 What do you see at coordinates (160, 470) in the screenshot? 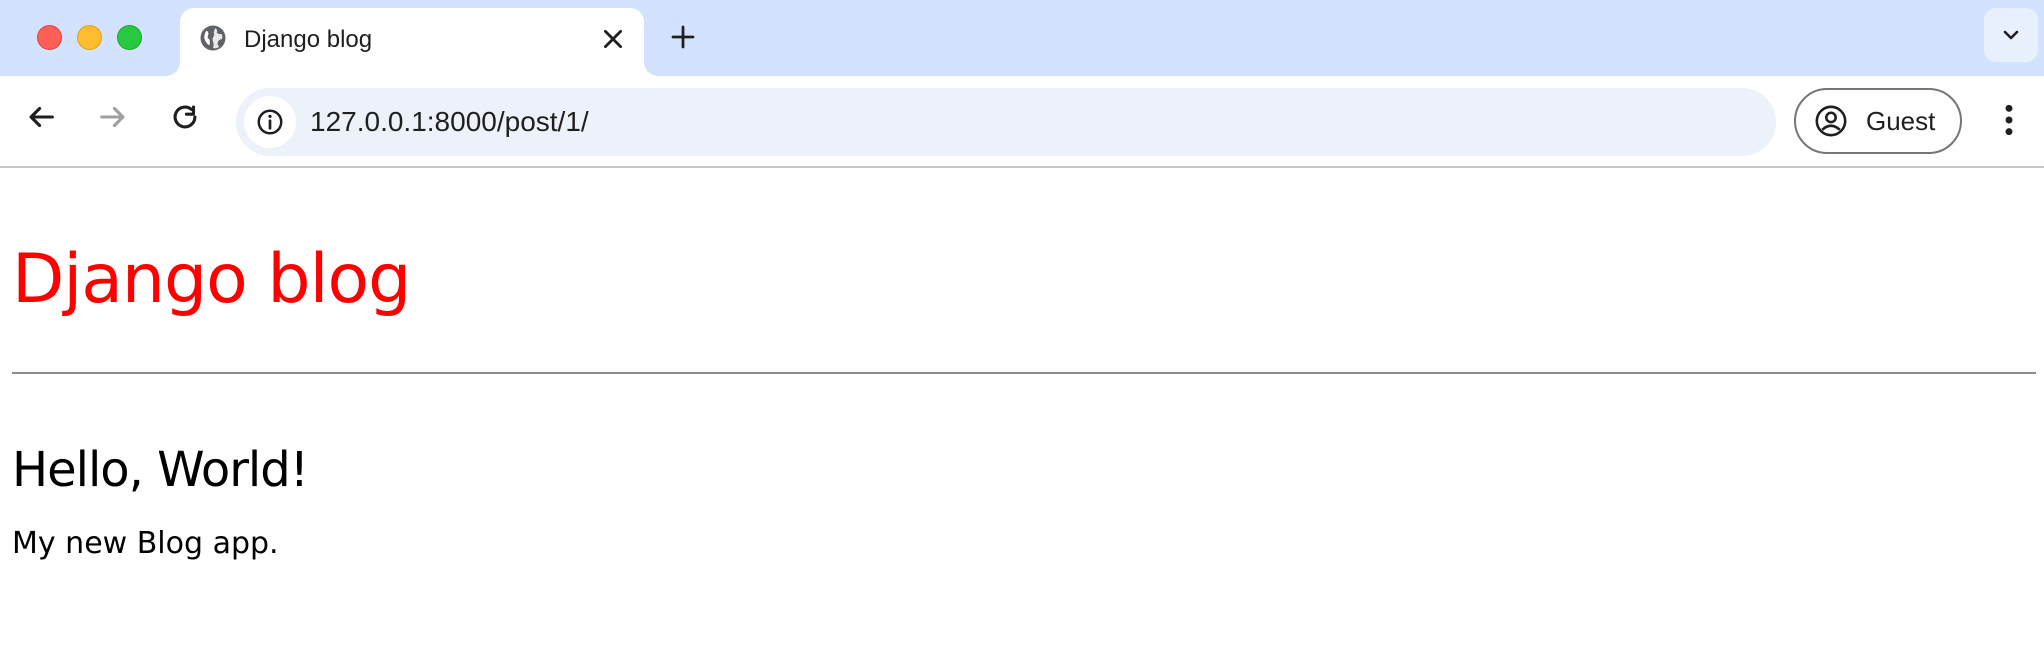
I see `post-title: Hello, World!` at bounding box center [160, 470].